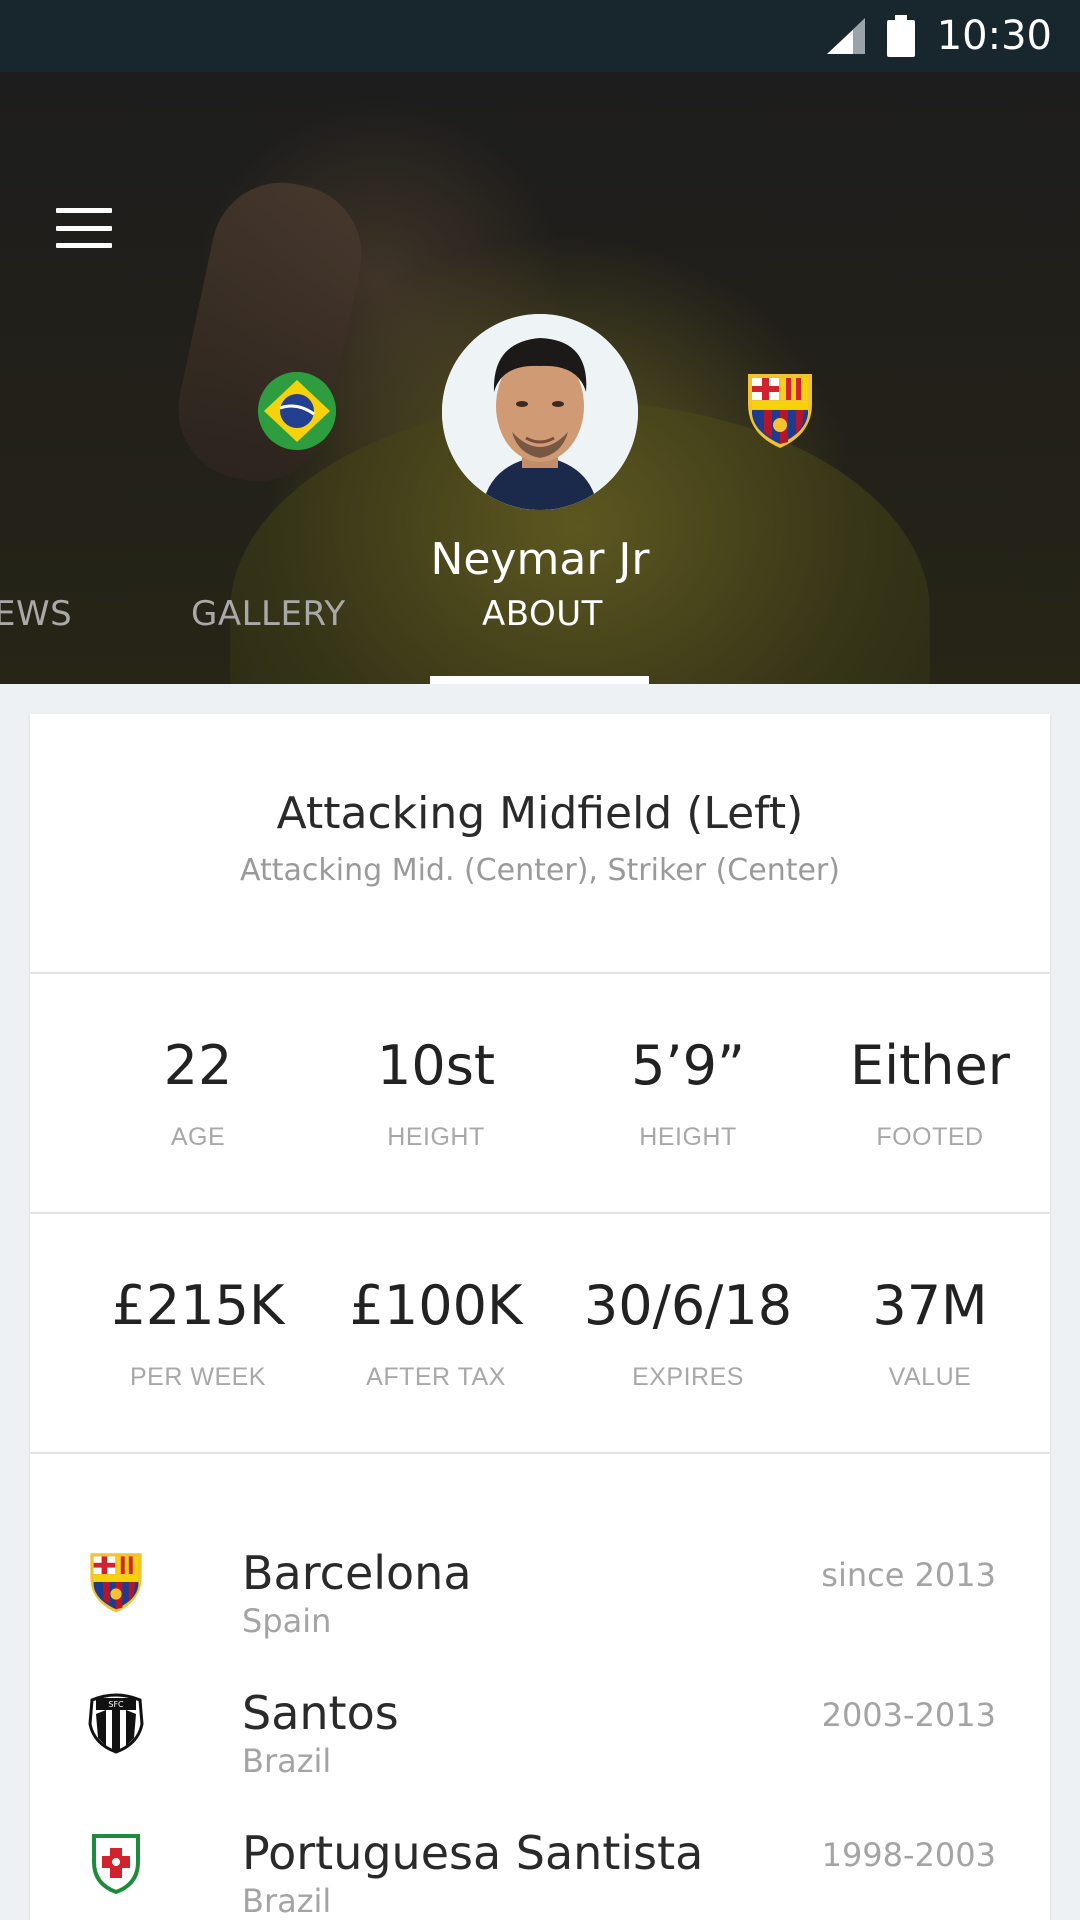 The image size is (1080, 1920). Describe the element at coordinates (994, 36) in the screenshot. I see `clock: 10:30` at that location.